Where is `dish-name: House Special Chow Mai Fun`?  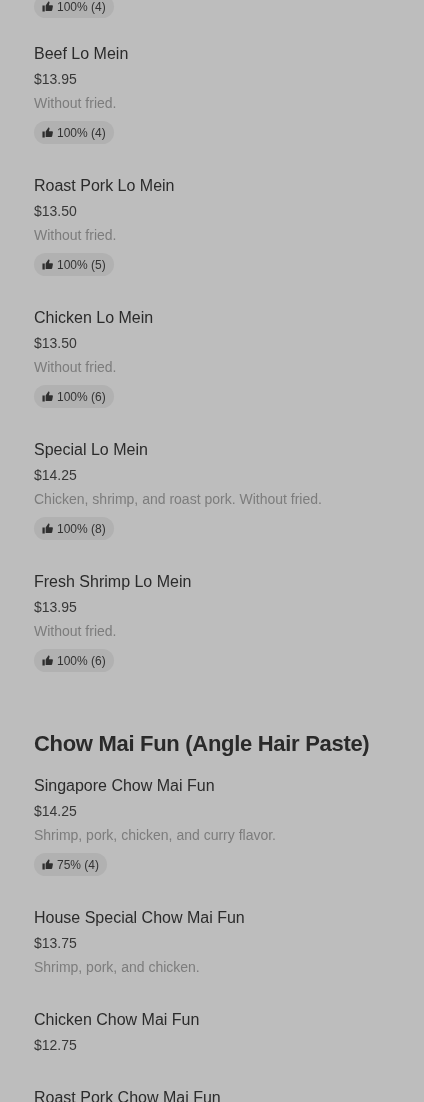 dish-name: House Special Chow Mai Fun is located at coordinates (139, 918).